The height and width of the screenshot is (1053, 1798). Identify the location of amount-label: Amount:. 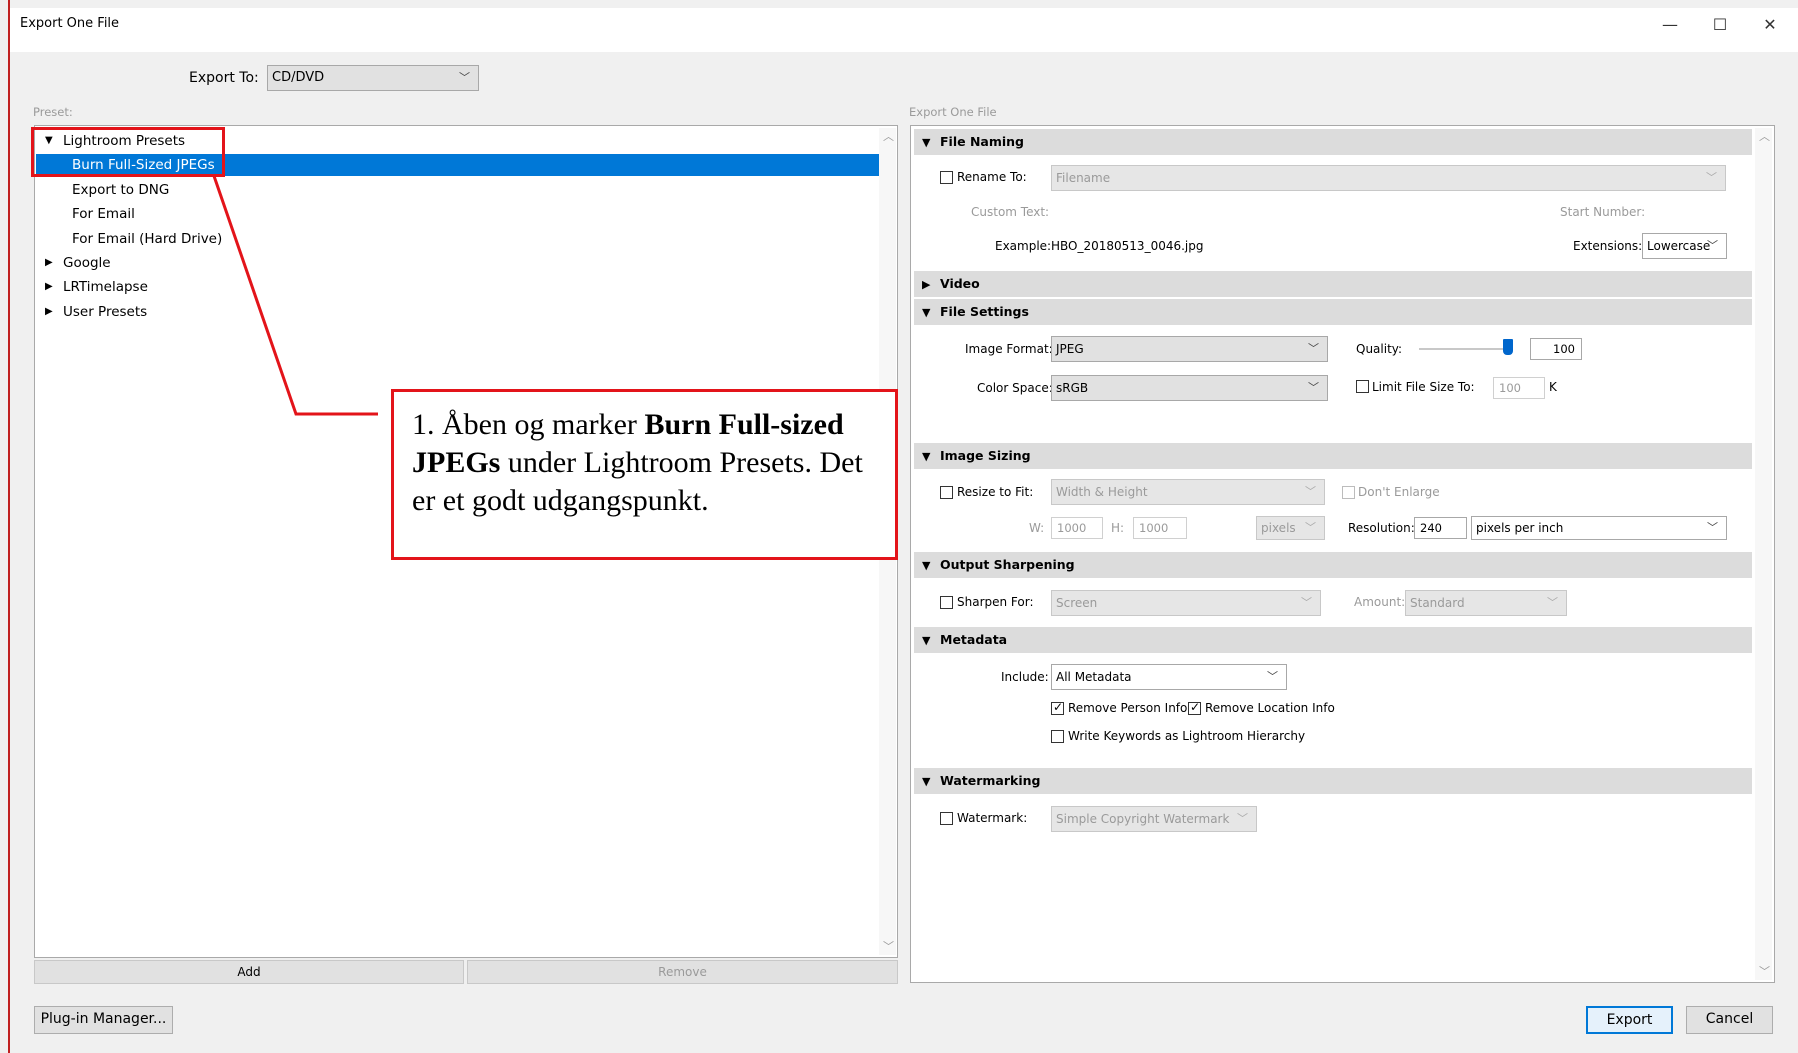
(1380, 602).